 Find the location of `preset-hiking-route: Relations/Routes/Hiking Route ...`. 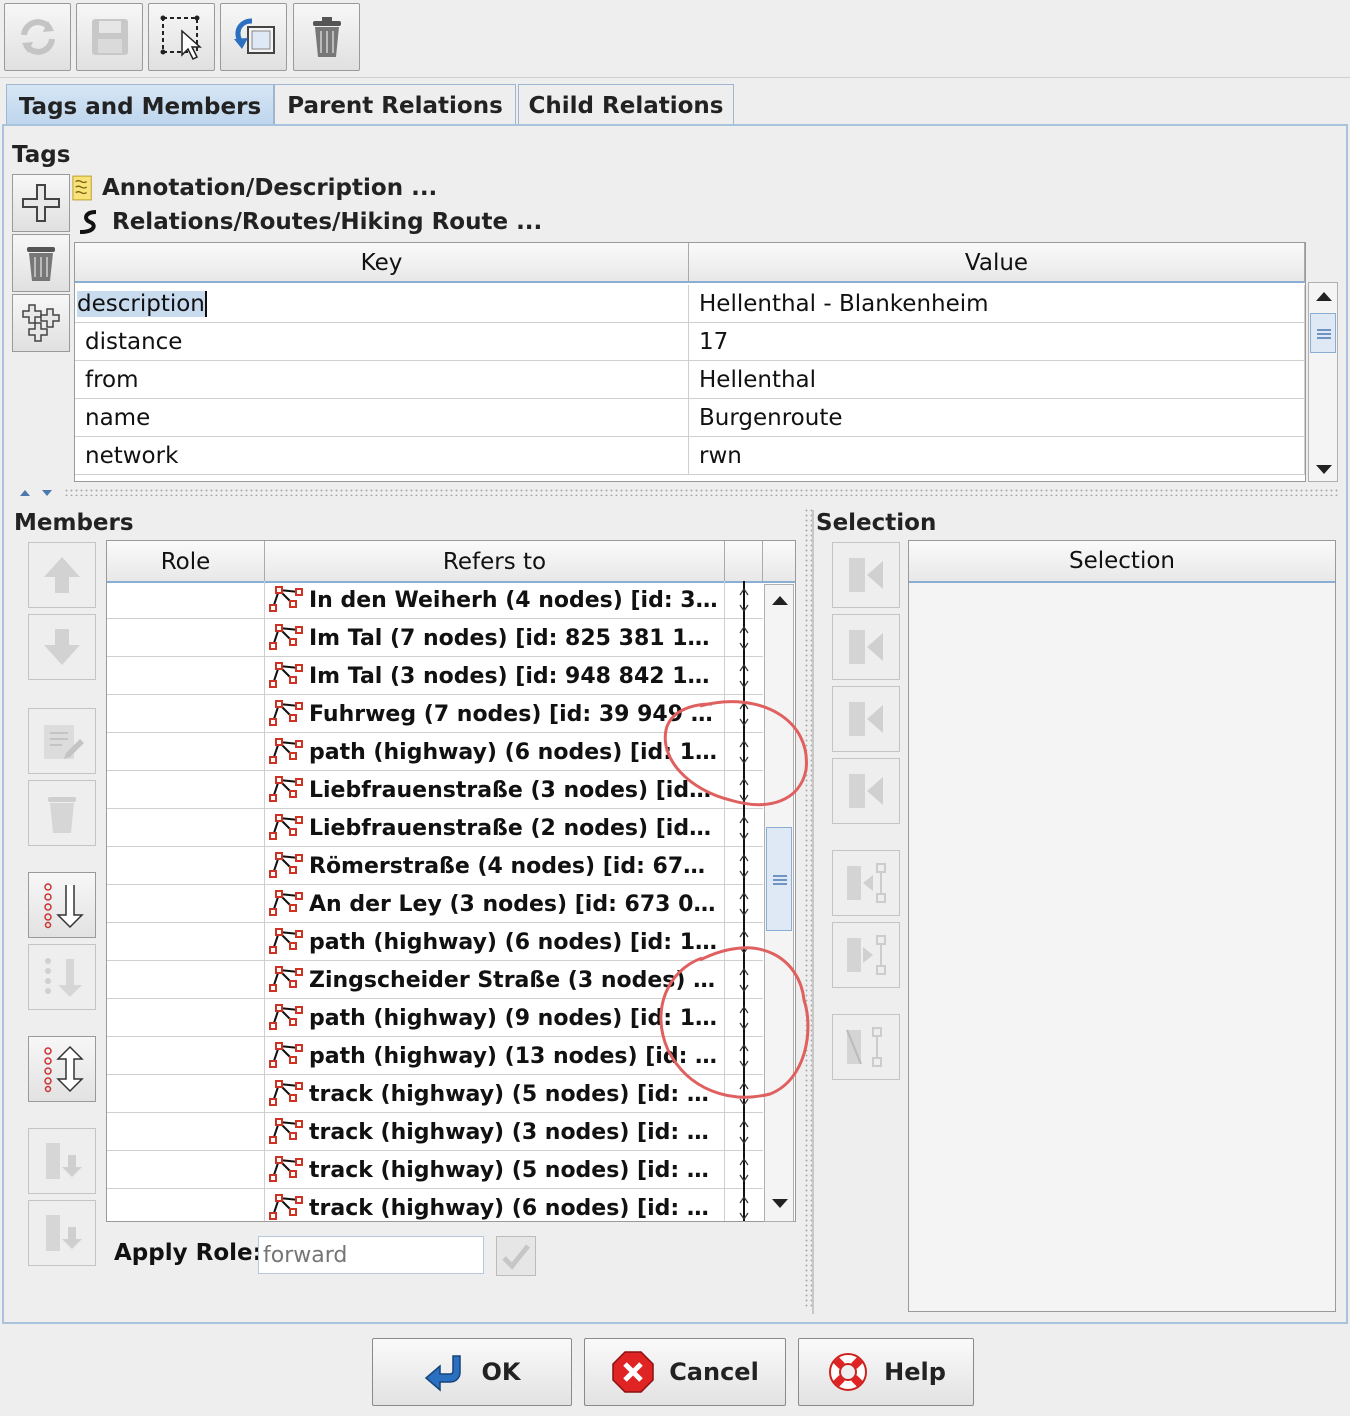

preset-hiking-route: Relations/Routes/Hiking Route ... is located at coordinates (309, 222).